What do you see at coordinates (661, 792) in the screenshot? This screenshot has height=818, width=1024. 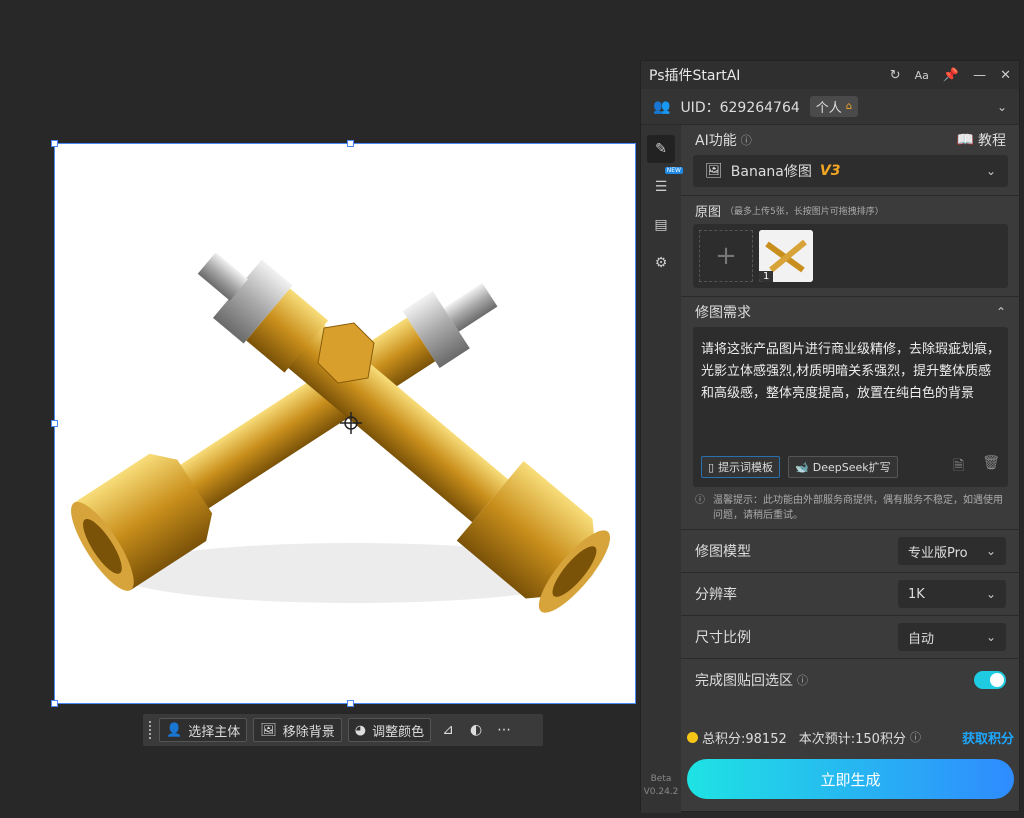 I see `version-label: V0.24.2` at bounding box center [661, 792].